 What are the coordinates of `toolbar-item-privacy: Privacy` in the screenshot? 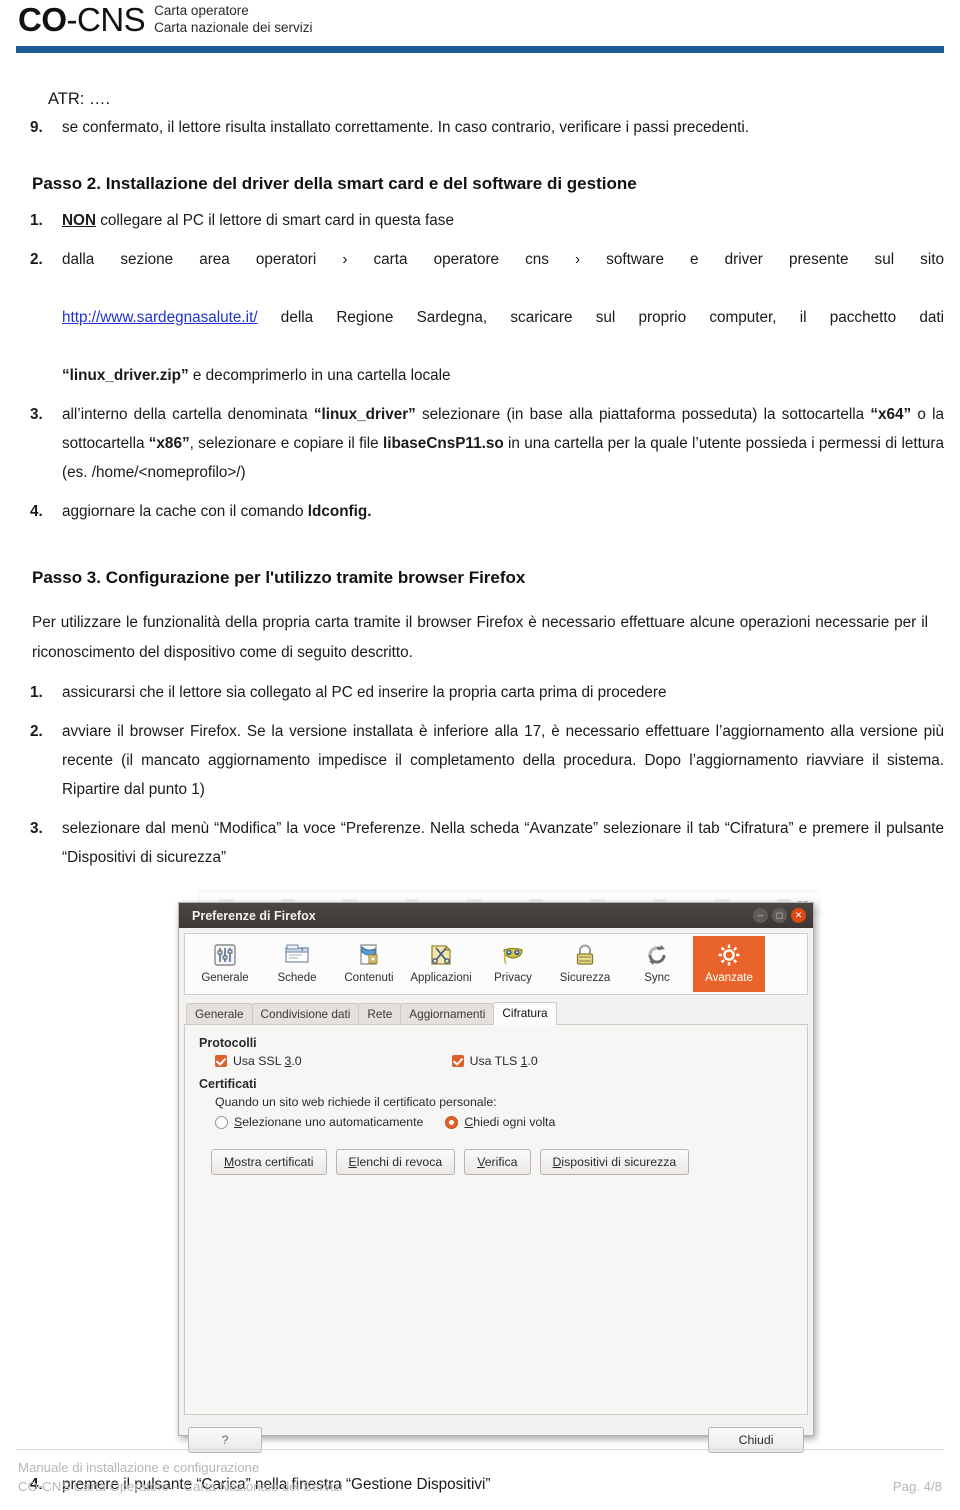 It's located at (513, 964).